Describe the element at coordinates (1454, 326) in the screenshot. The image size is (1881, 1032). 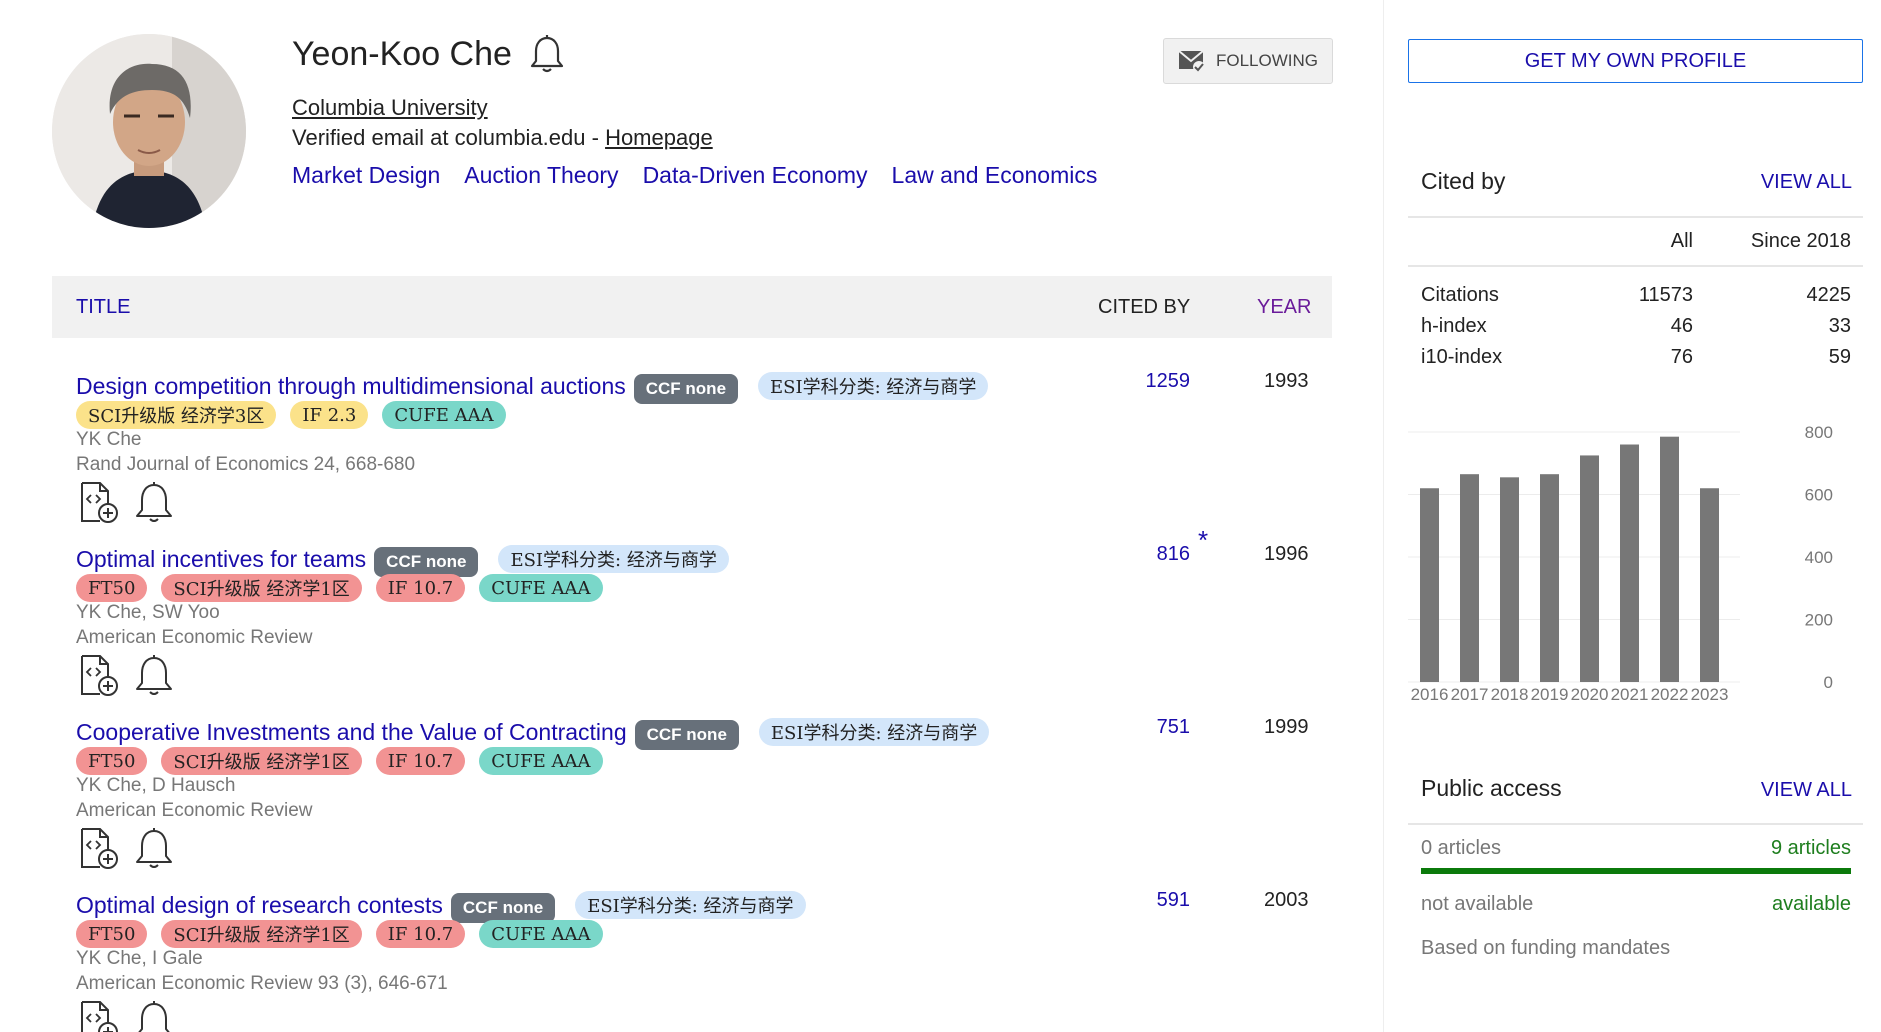
I see `stat-label: h-index` at that location.